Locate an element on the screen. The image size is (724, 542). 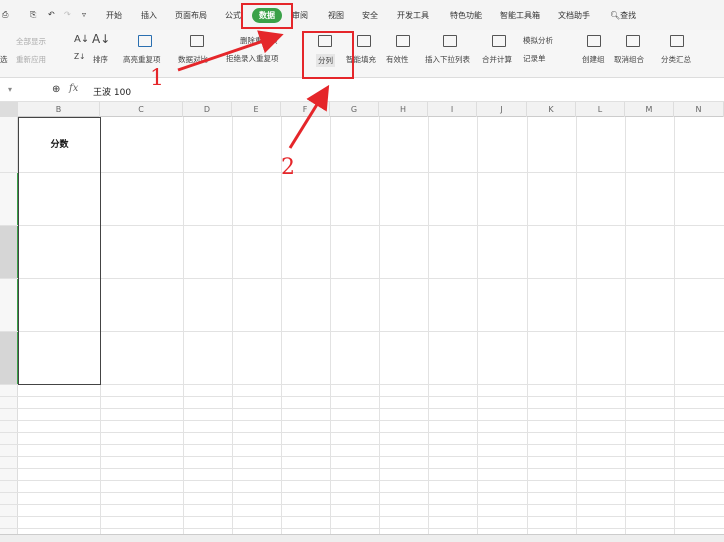
step-label-2: 2 is located at coordinates (288, 167).